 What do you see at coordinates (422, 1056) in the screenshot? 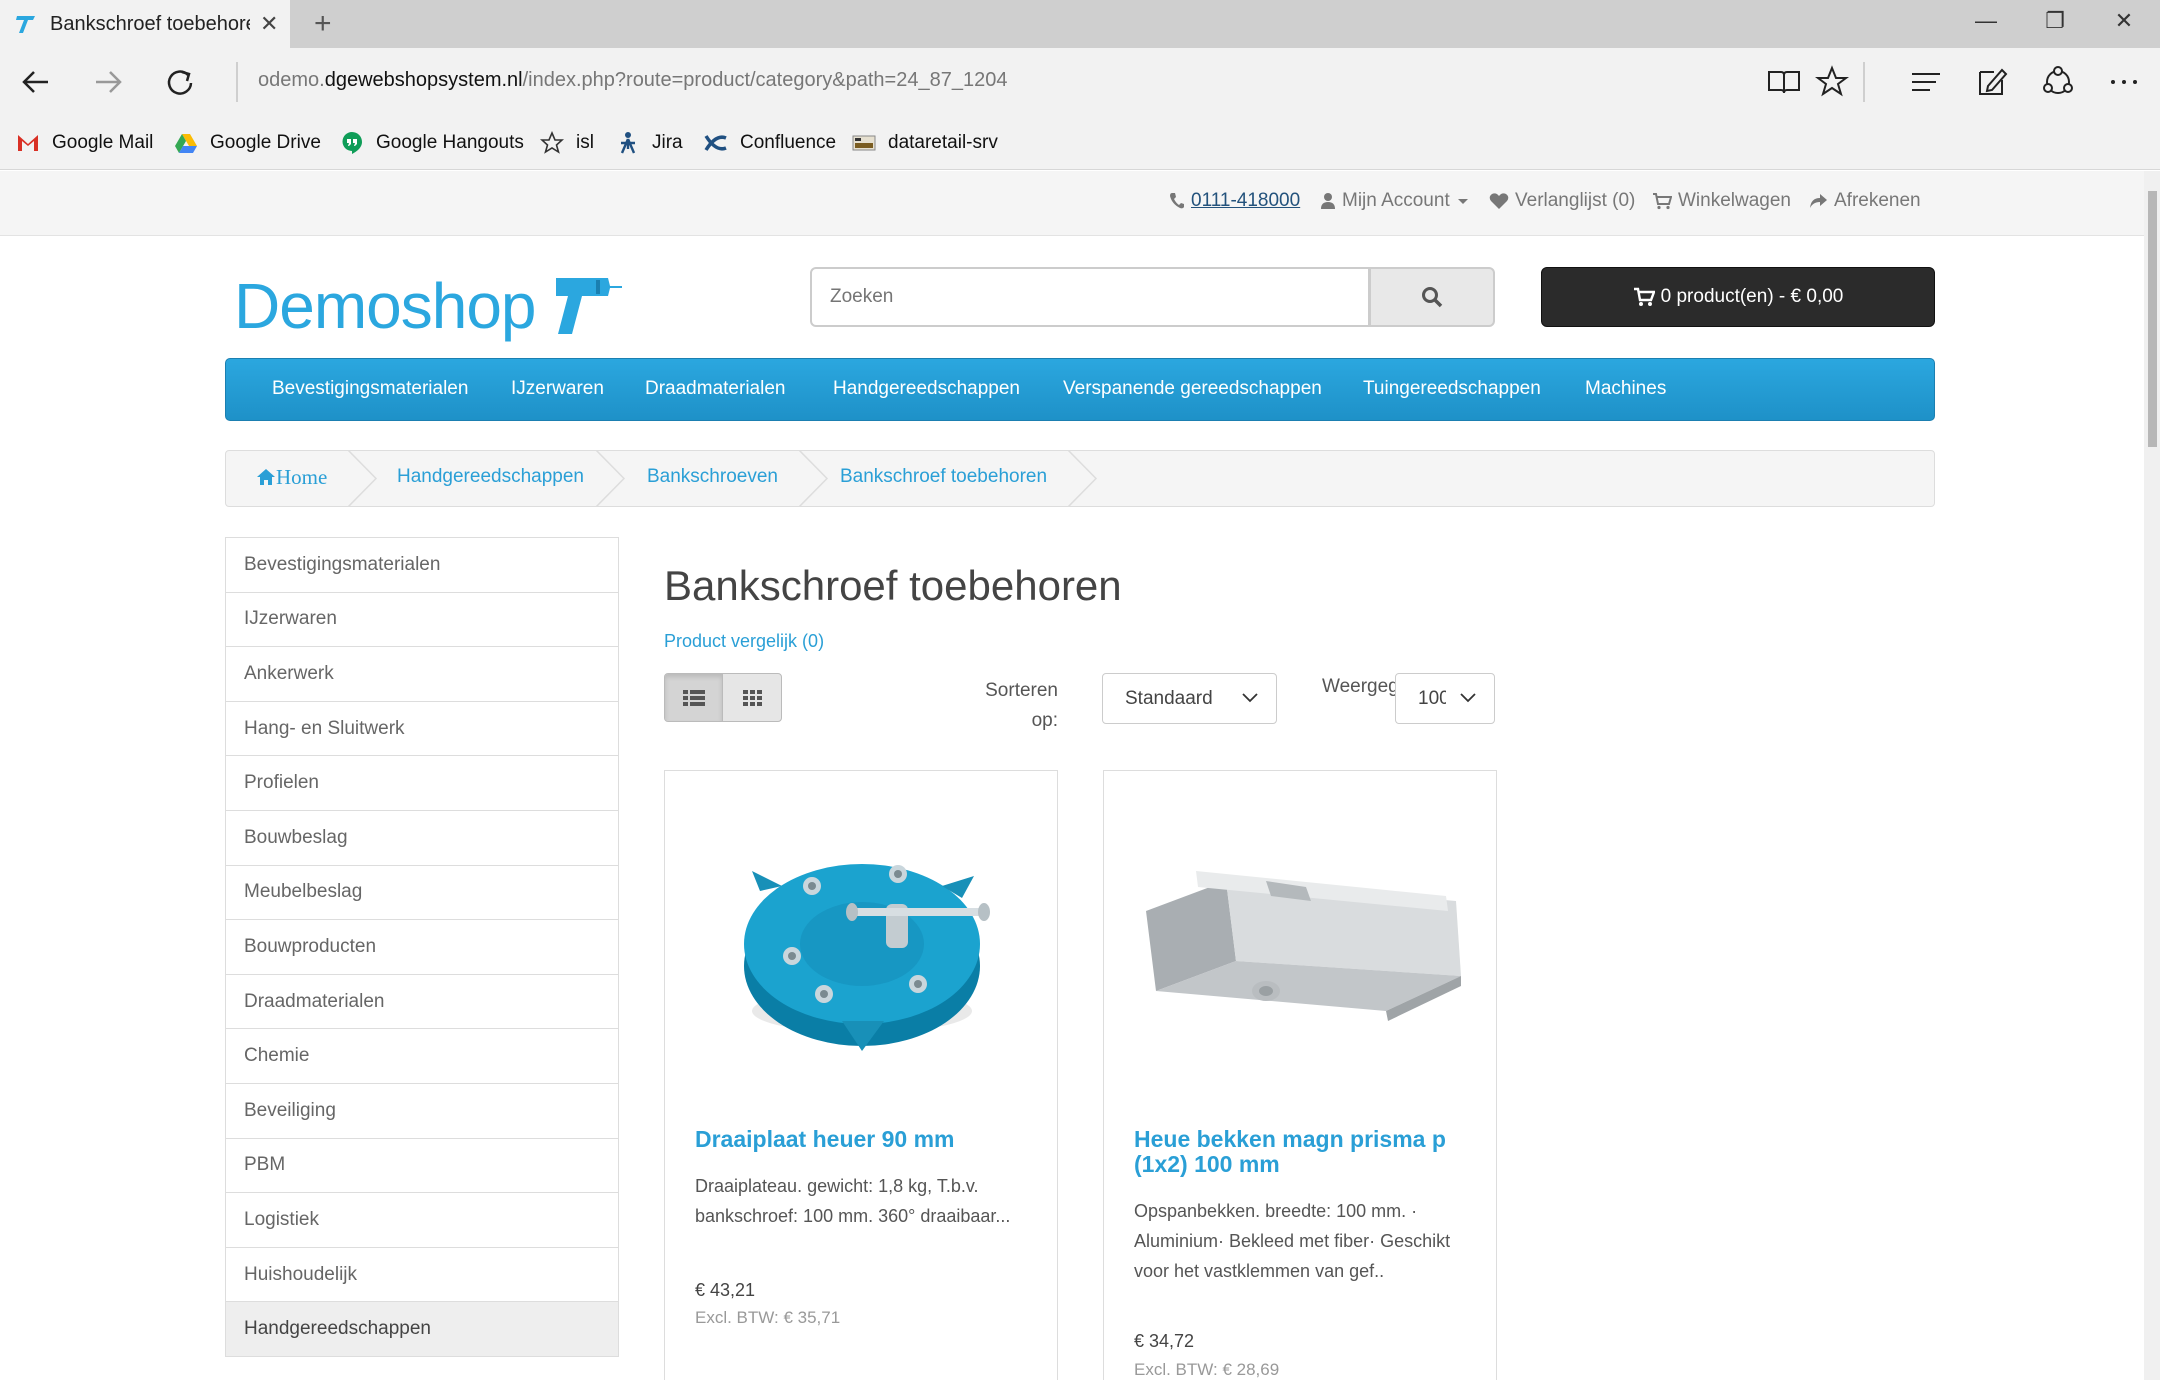
I see `sidebar-item: Chemie` at bounding box center [422, 1056].